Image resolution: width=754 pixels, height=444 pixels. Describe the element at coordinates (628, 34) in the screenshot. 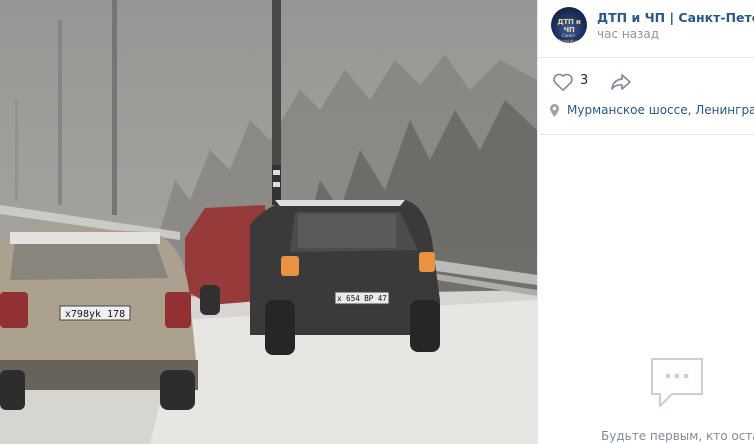

I see `post-time: час назад` at that location.